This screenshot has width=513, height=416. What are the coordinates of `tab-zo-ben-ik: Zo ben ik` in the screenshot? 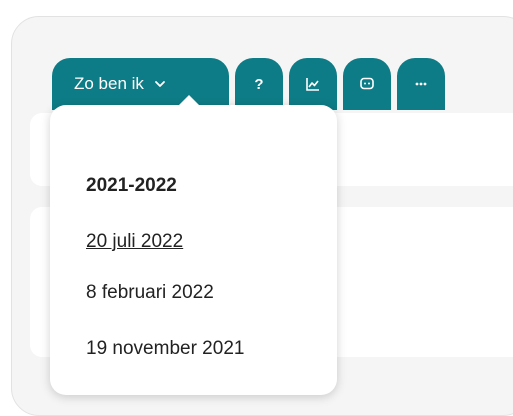 It's located at (140, 84).